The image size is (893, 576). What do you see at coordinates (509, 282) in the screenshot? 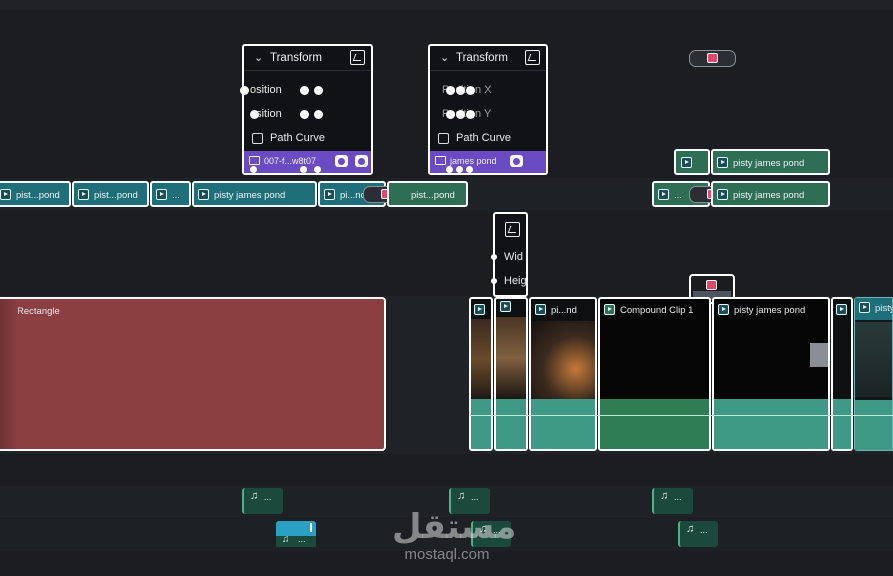
I see `property-row-height: Heig` at bounding box center [509, 282].